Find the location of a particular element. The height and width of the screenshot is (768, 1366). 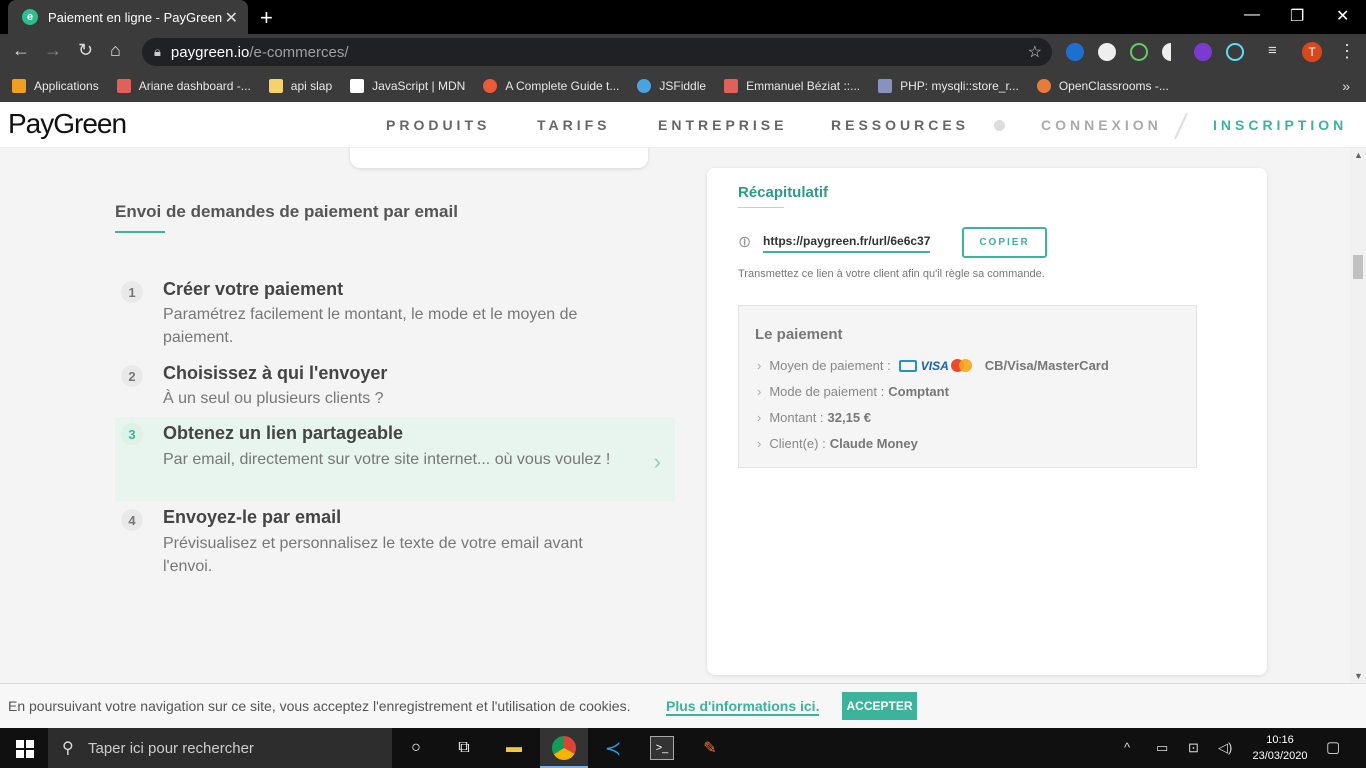

page-scrollbar: ▲ ▼ is located at coordinates (1358, 415).